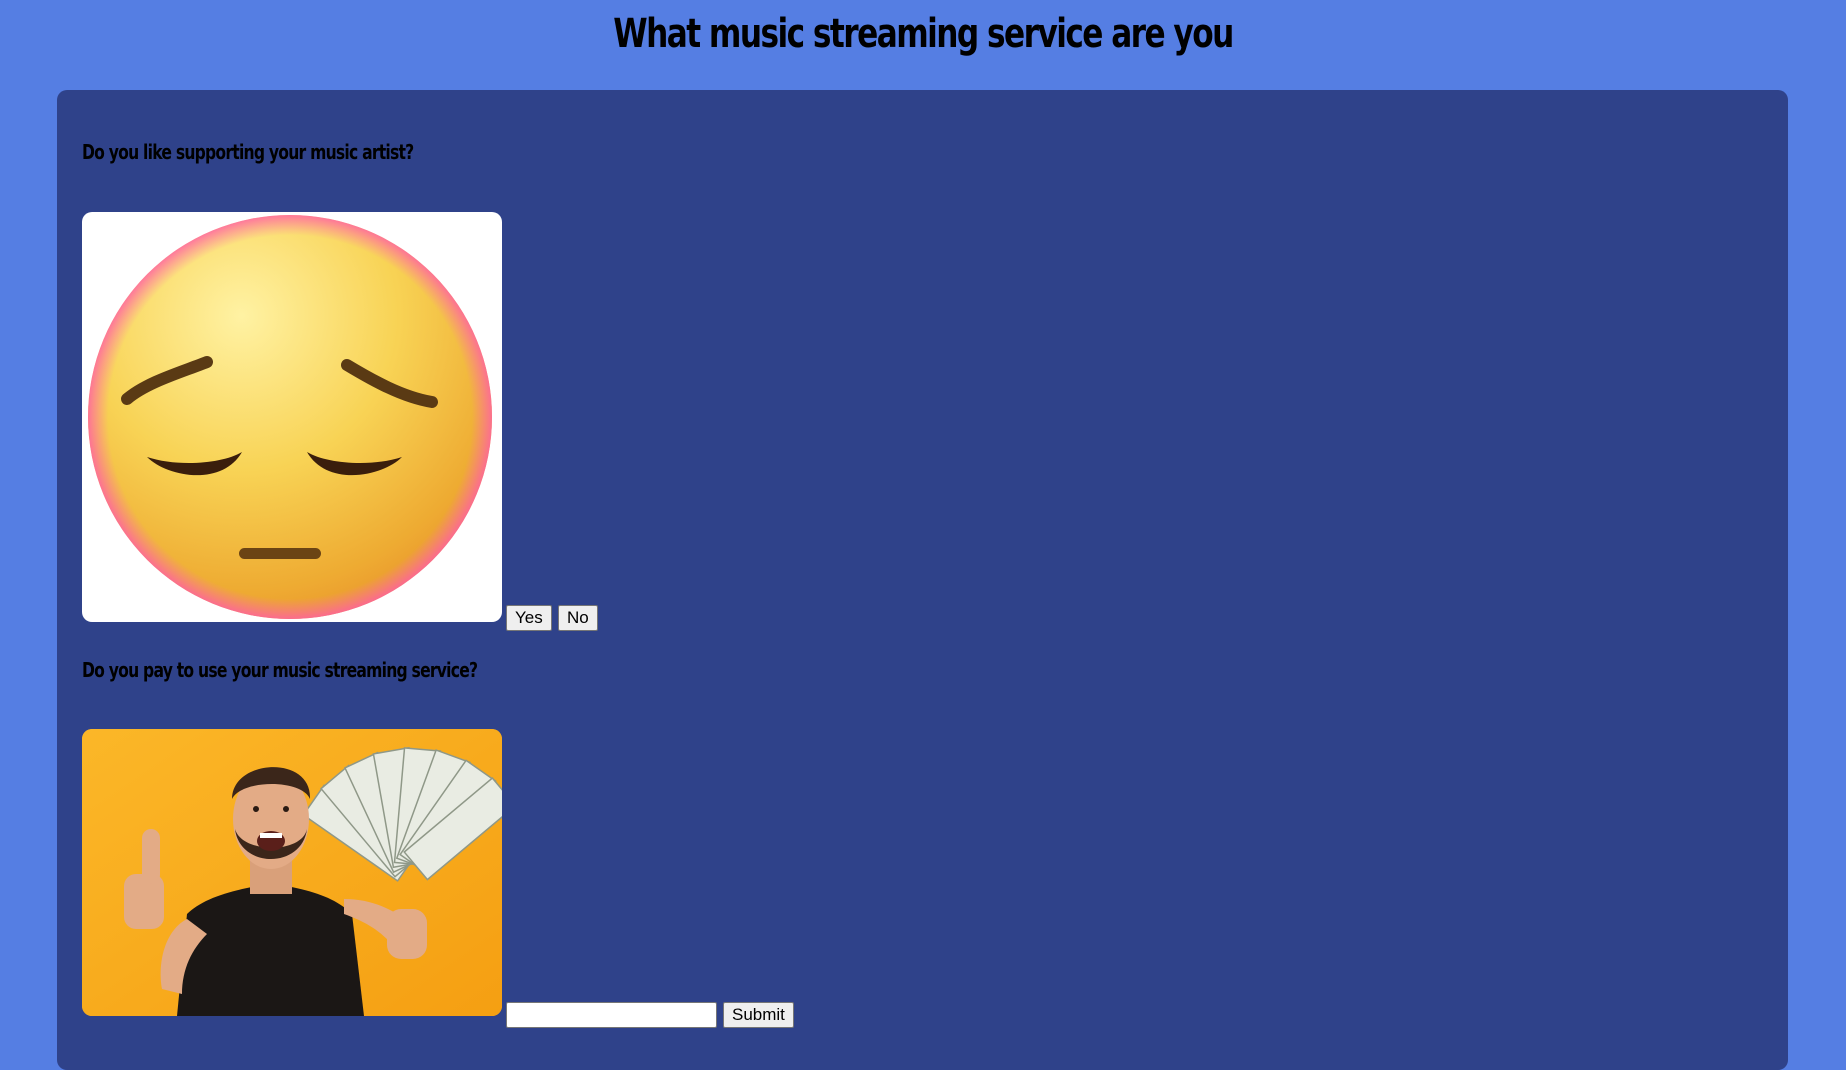 The height and width of the screenshot is (1070, 1846). I want to click on yes-button: Yes, so click(529, 618).